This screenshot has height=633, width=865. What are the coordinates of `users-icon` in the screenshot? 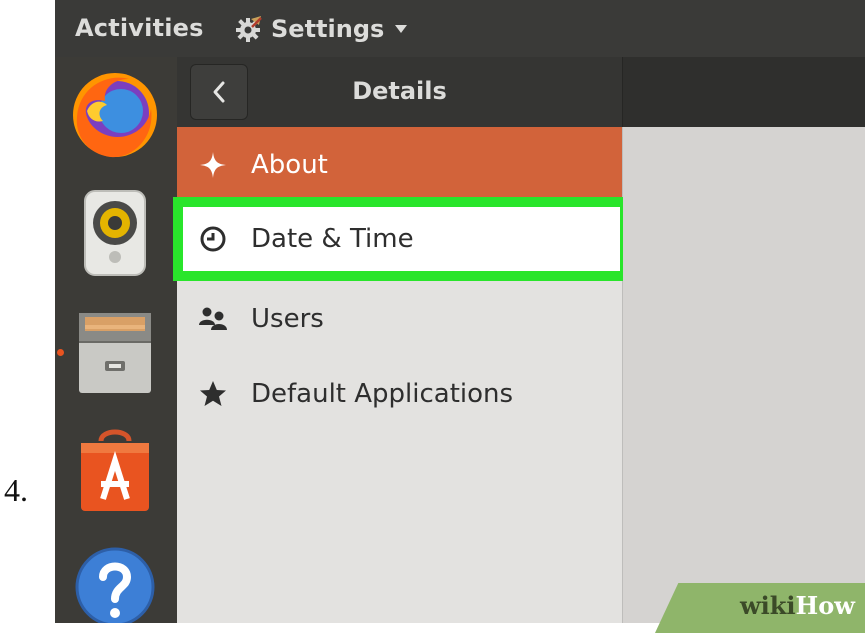 It's located at (213, 319).